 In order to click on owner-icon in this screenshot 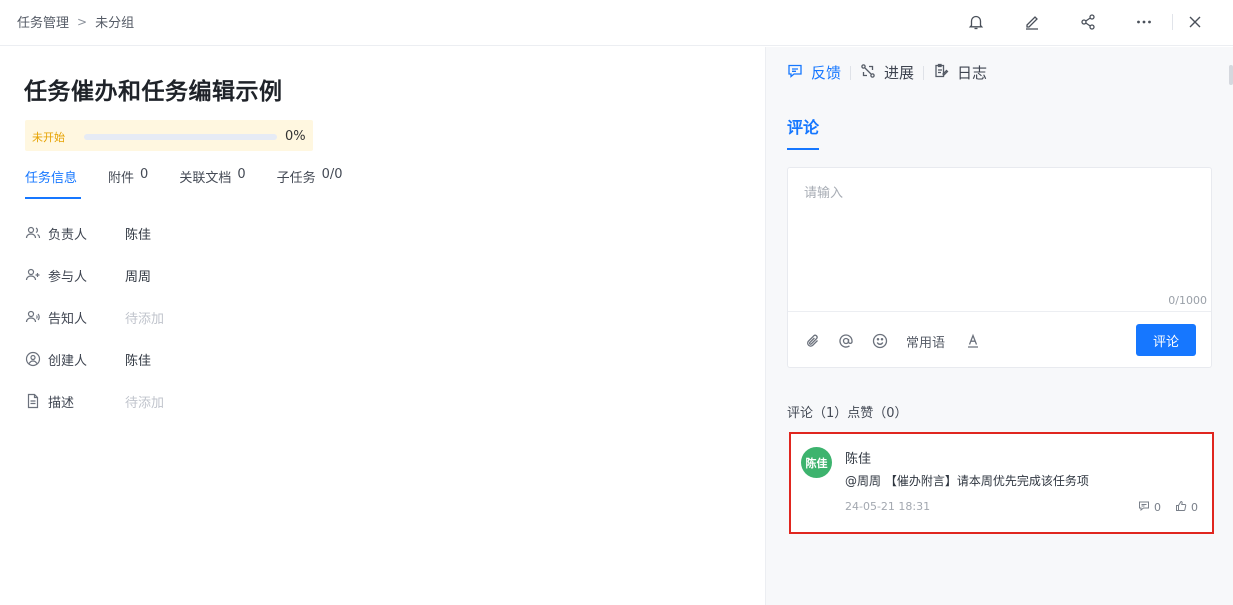, I will do `click(33, 233)`.